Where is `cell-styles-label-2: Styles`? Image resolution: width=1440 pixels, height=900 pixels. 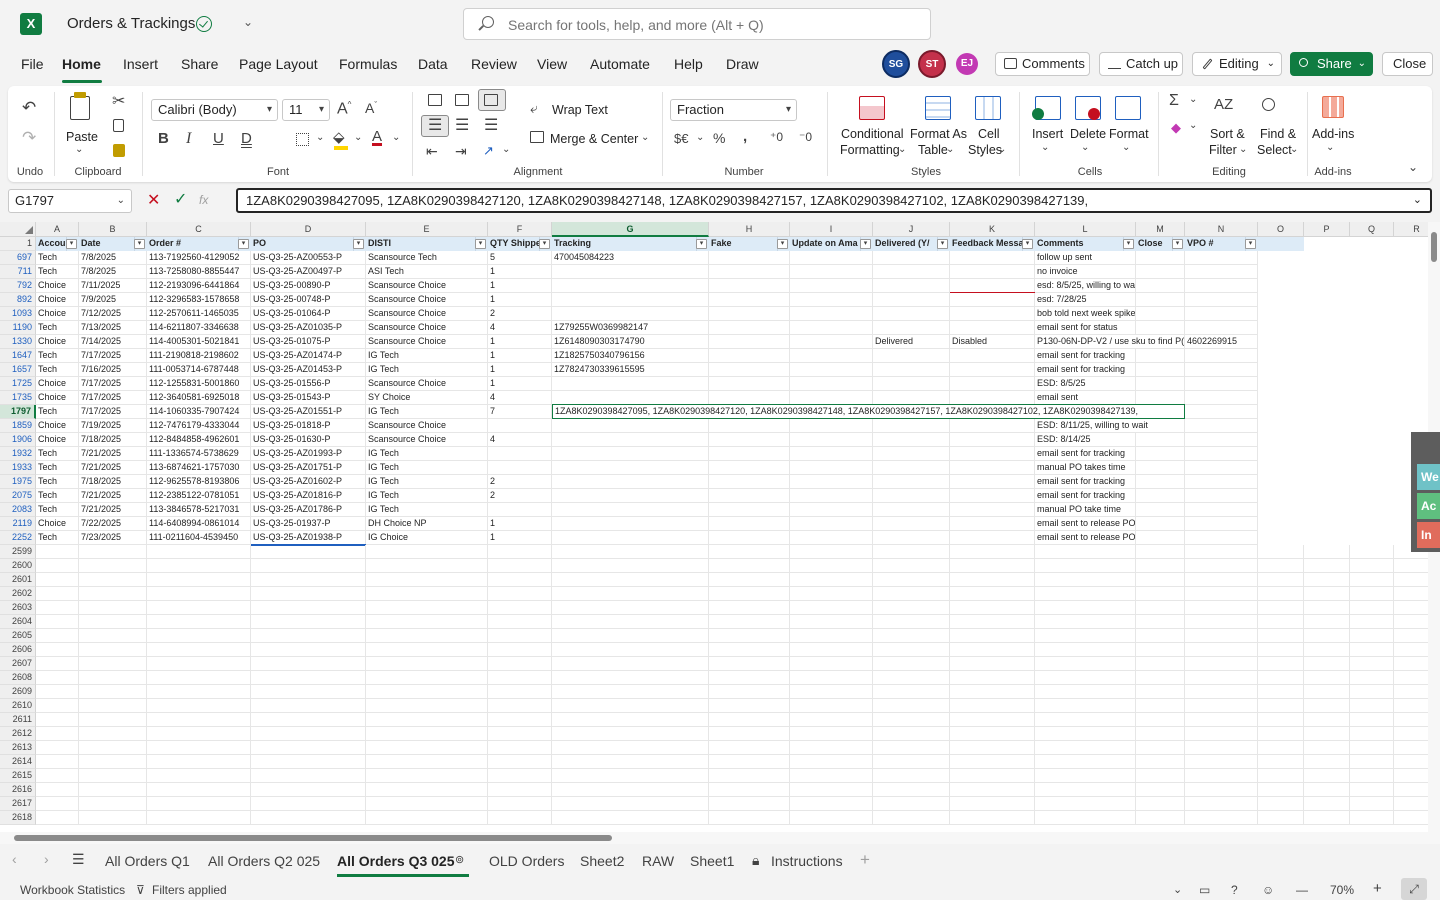
cell-styles-label-2: Styles is located at coordinates (985, 150).